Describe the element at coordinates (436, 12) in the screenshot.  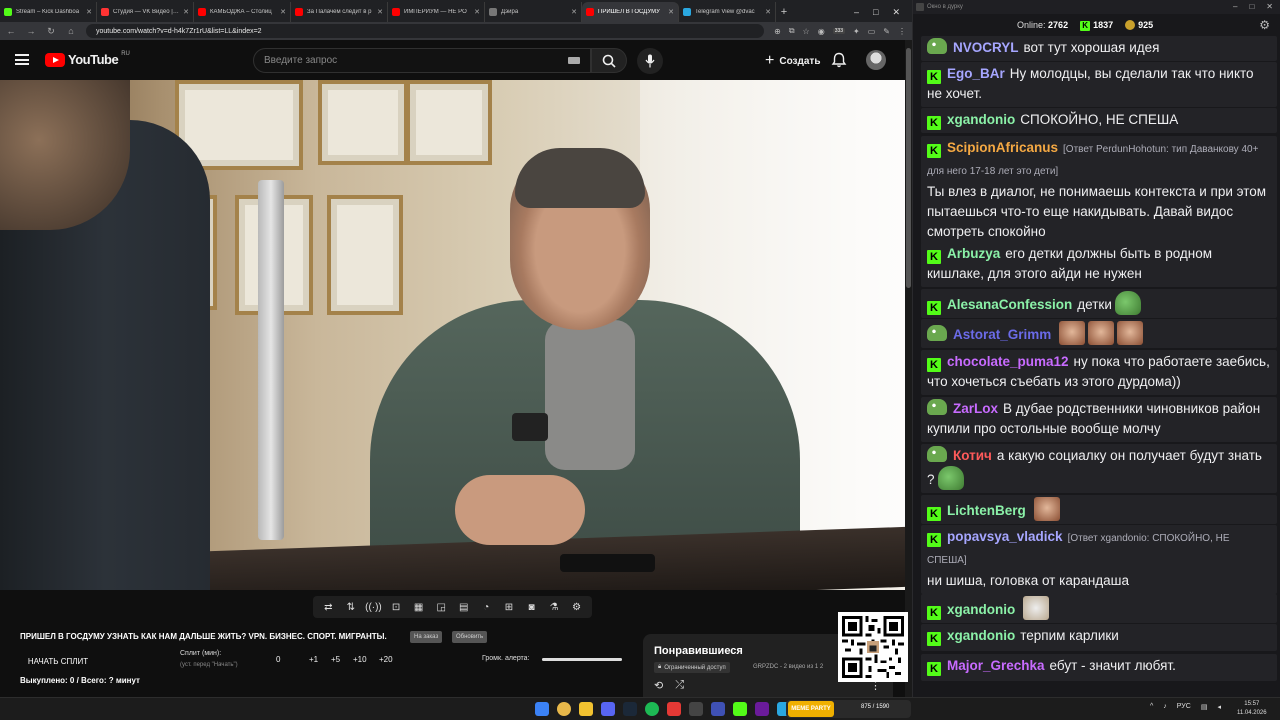
I see `browser-tab: ИМПЕРИУМ — НЕ PO ✕` at that location.